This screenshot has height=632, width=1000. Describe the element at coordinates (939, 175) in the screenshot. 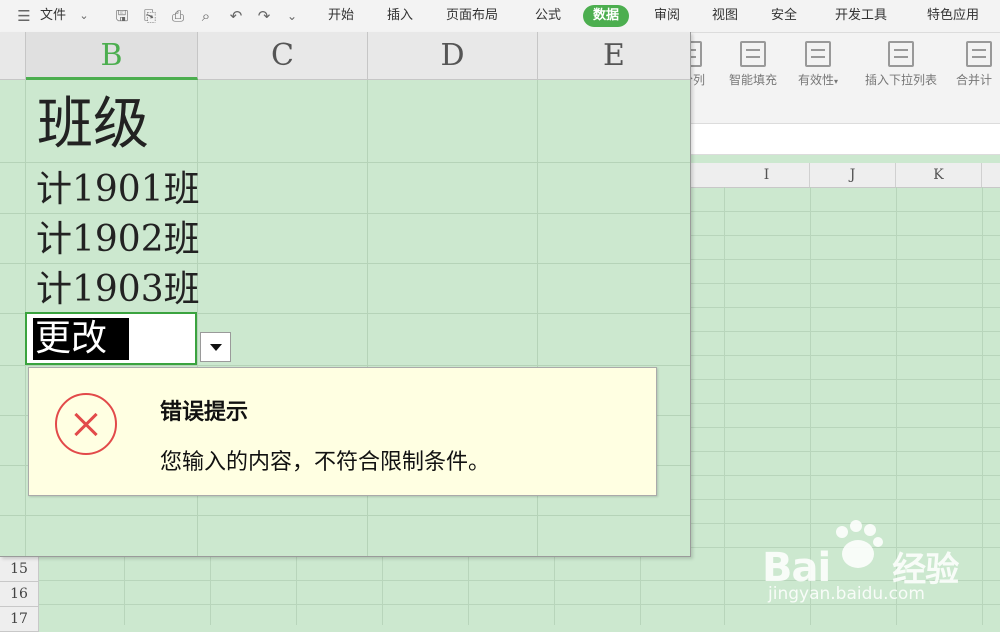

I see `column-header-k: K` at that location.